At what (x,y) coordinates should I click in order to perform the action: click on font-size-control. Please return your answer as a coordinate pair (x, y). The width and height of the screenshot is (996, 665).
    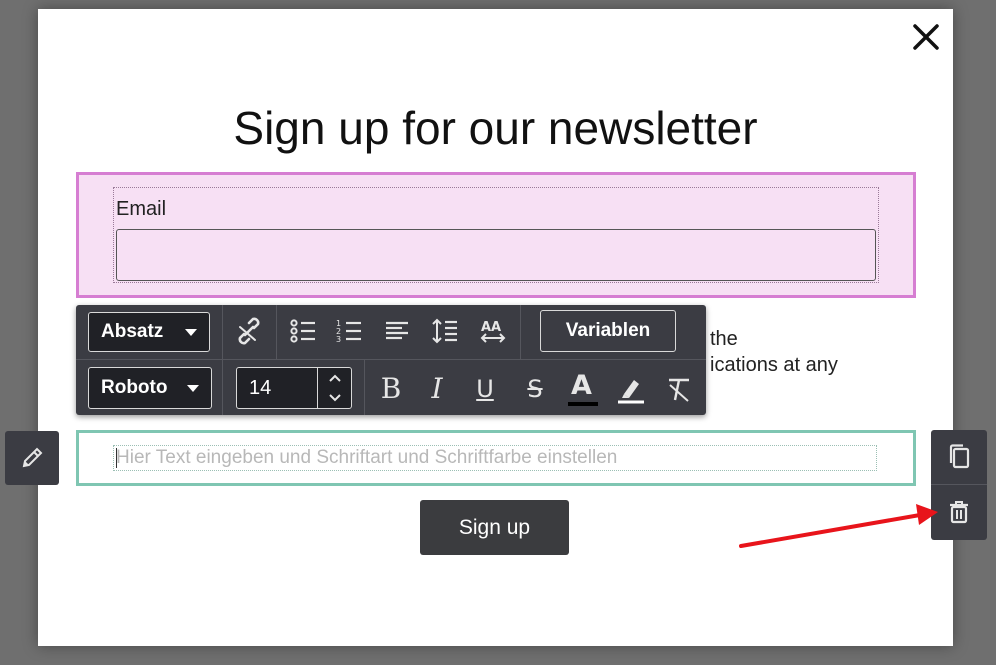
    Looking at the image, I should click on (294, 388).